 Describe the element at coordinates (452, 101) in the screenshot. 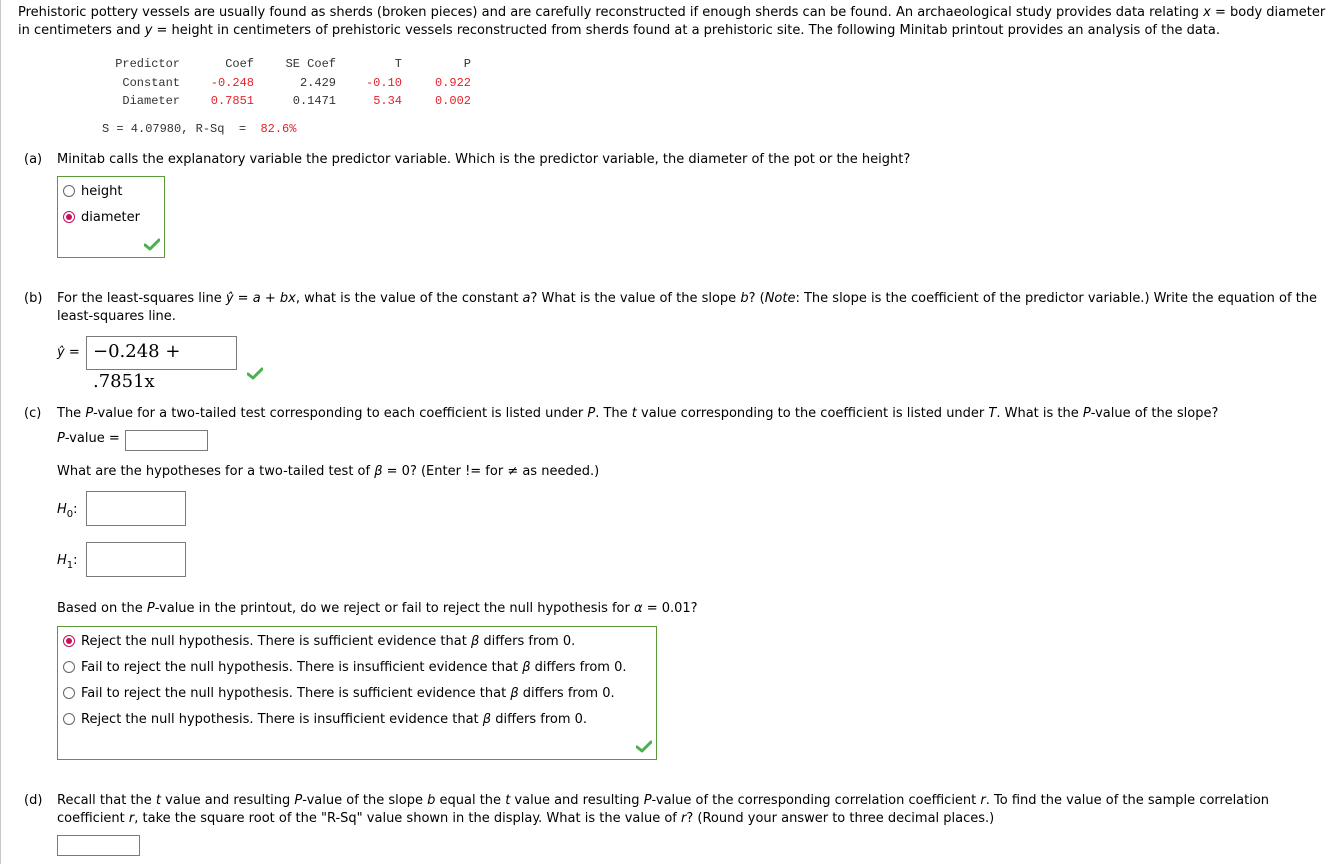

I see `p-value: 0.002` at that location.